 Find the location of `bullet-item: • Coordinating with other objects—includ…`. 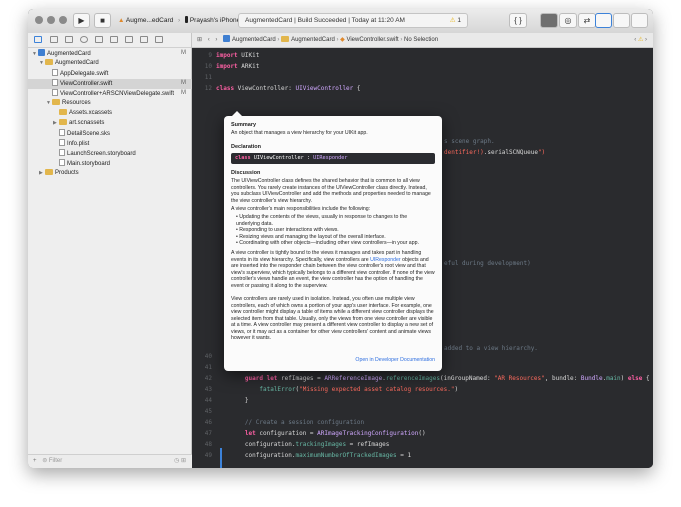

bullet-item: • Coordinating with other objects—includ… is located at coordinates (327, 243).